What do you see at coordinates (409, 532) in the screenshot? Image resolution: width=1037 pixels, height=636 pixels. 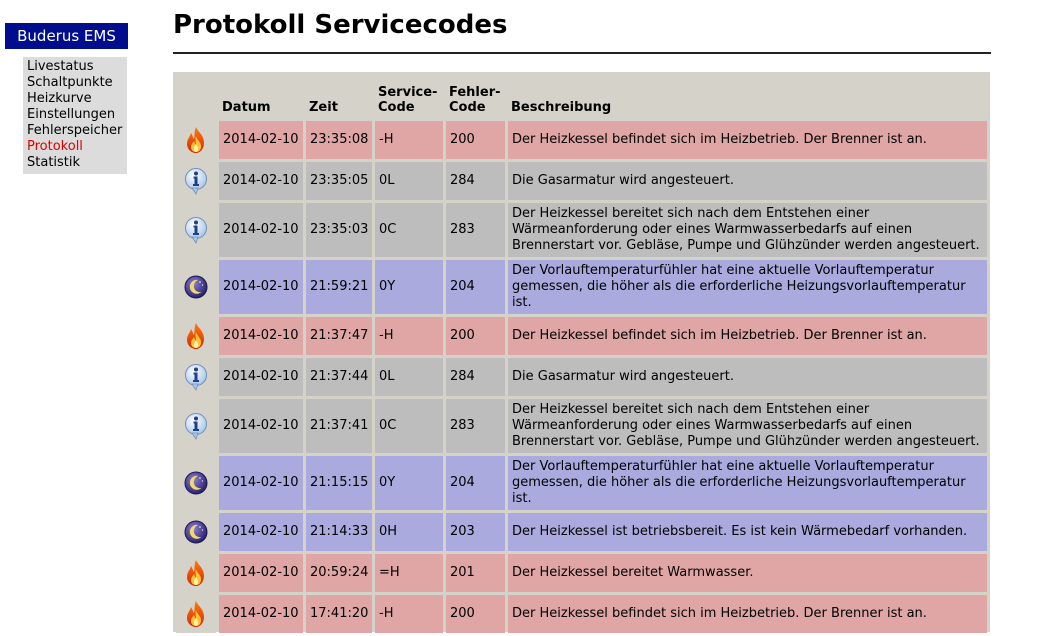 I see `cell-service-code: 0H` at bounding box center [409, 532].